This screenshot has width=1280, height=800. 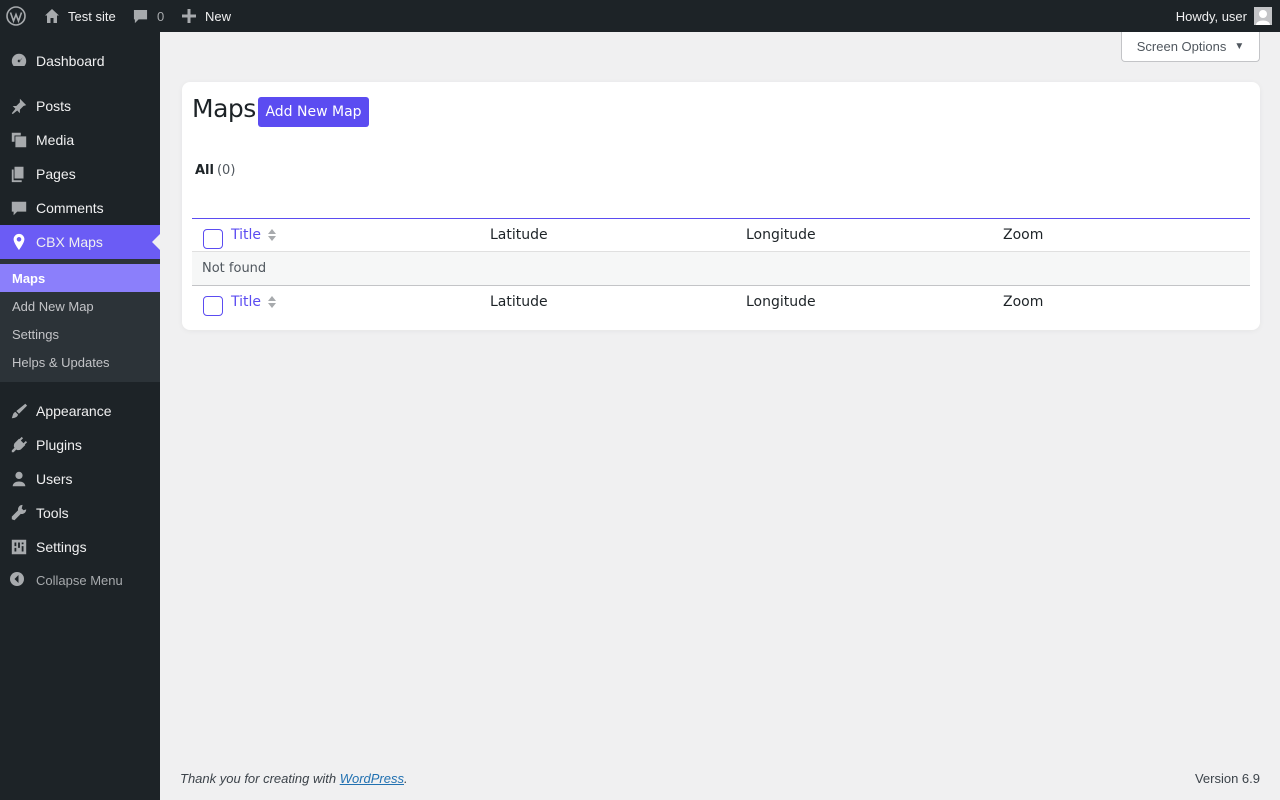 I want to click on screen-options-label: Screen Options, so click(x=1181, y=46).